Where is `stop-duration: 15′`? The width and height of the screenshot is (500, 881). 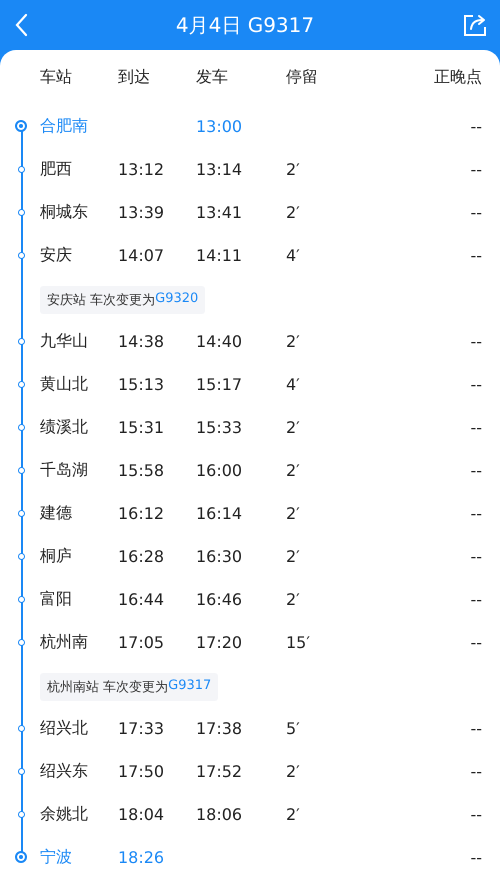 stop-duration: 15′ is located at coordinates (298, 642).